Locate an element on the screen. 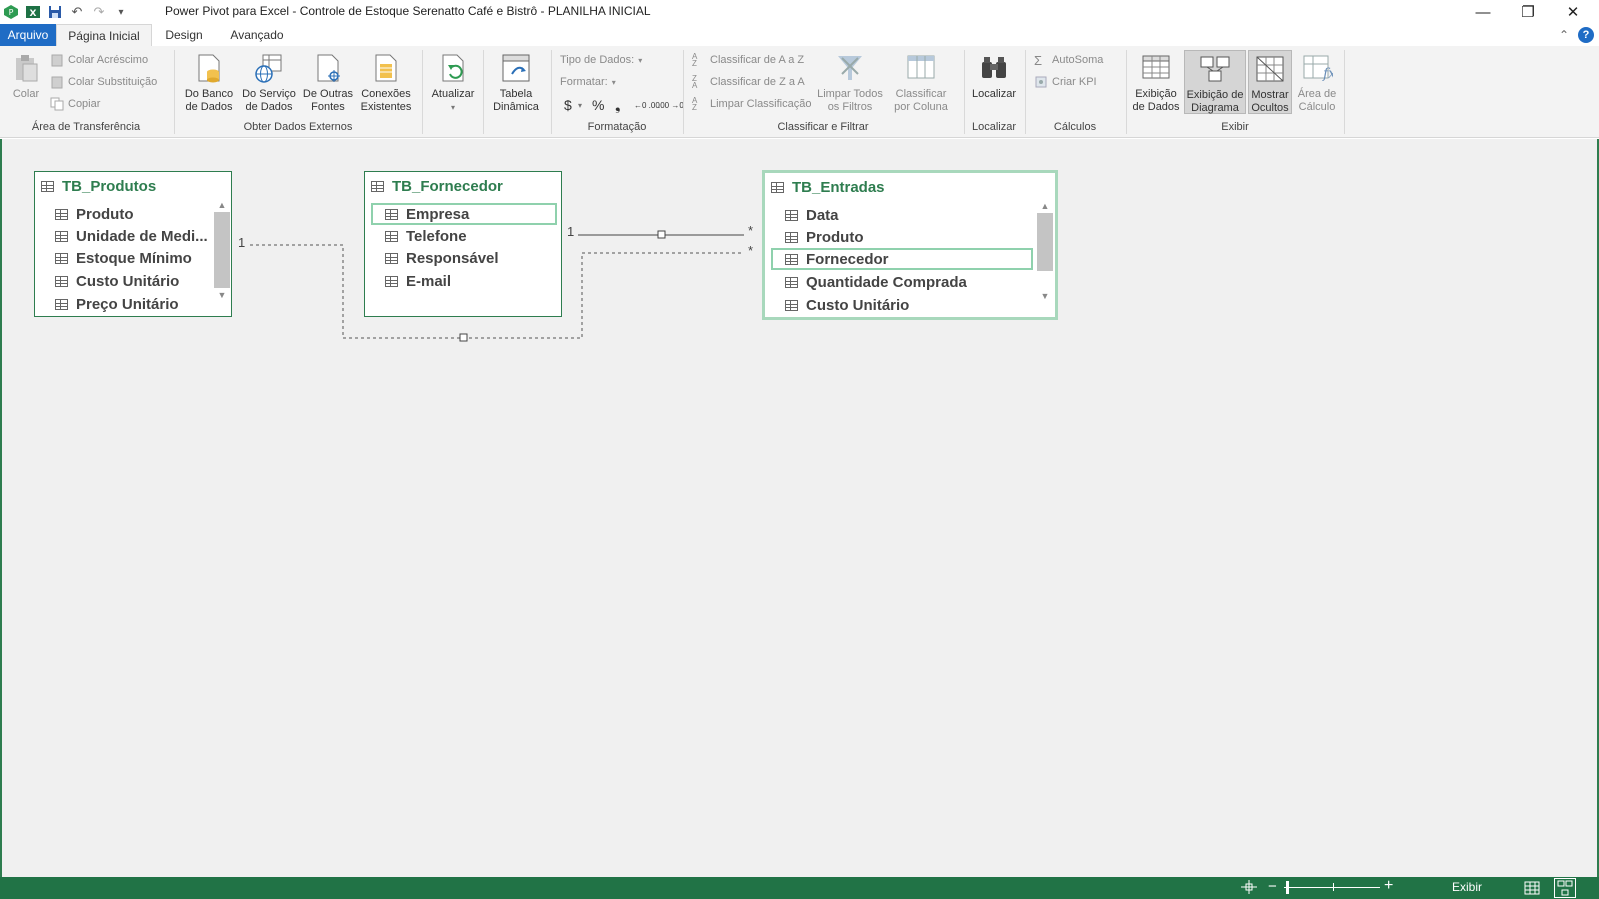 The width and height of the screenshot is (1599, 899). show-hidden-icon is located at coordinates (1270, 69).